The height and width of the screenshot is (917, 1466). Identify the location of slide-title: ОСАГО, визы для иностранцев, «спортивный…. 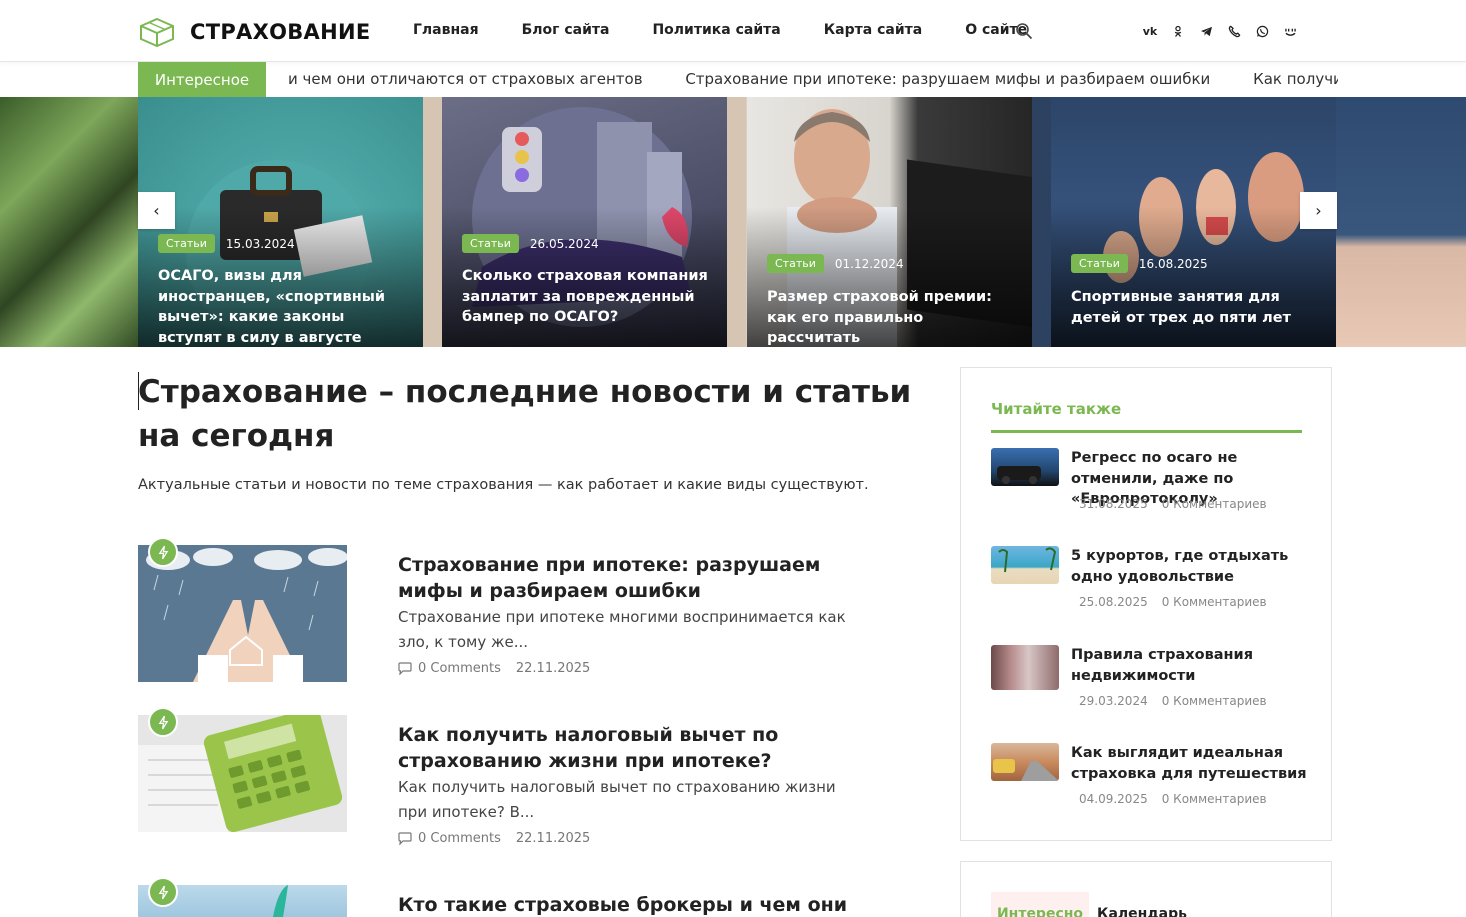
(284, 306).